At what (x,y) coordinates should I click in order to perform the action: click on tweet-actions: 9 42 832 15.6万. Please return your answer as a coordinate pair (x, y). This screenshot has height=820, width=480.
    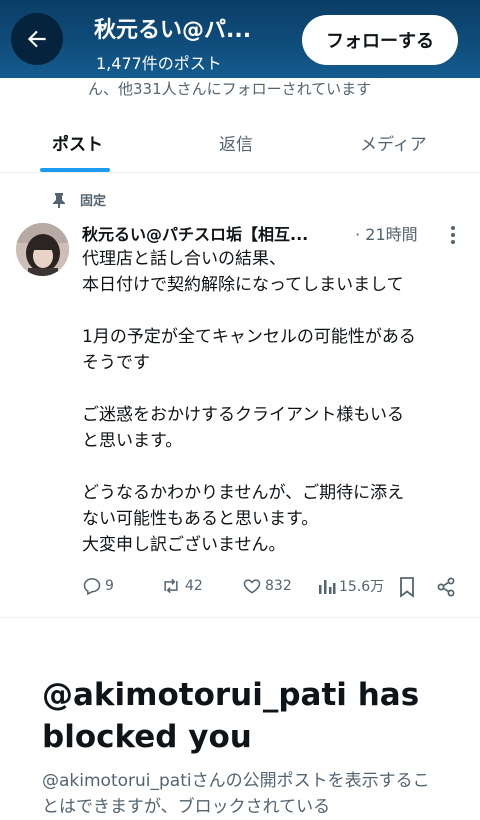
    Looking at the image, I should click on (272, 588).